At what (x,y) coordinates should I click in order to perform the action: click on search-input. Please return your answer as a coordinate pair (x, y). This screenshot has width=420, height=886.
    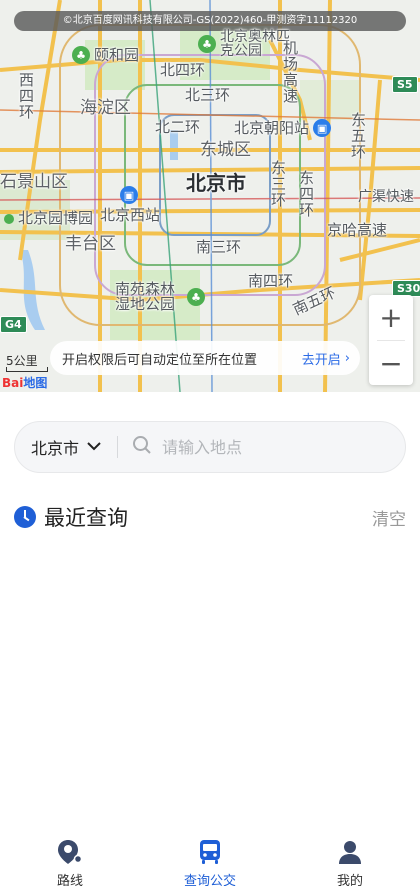
    Looking at the image, I should click on (262, 447).